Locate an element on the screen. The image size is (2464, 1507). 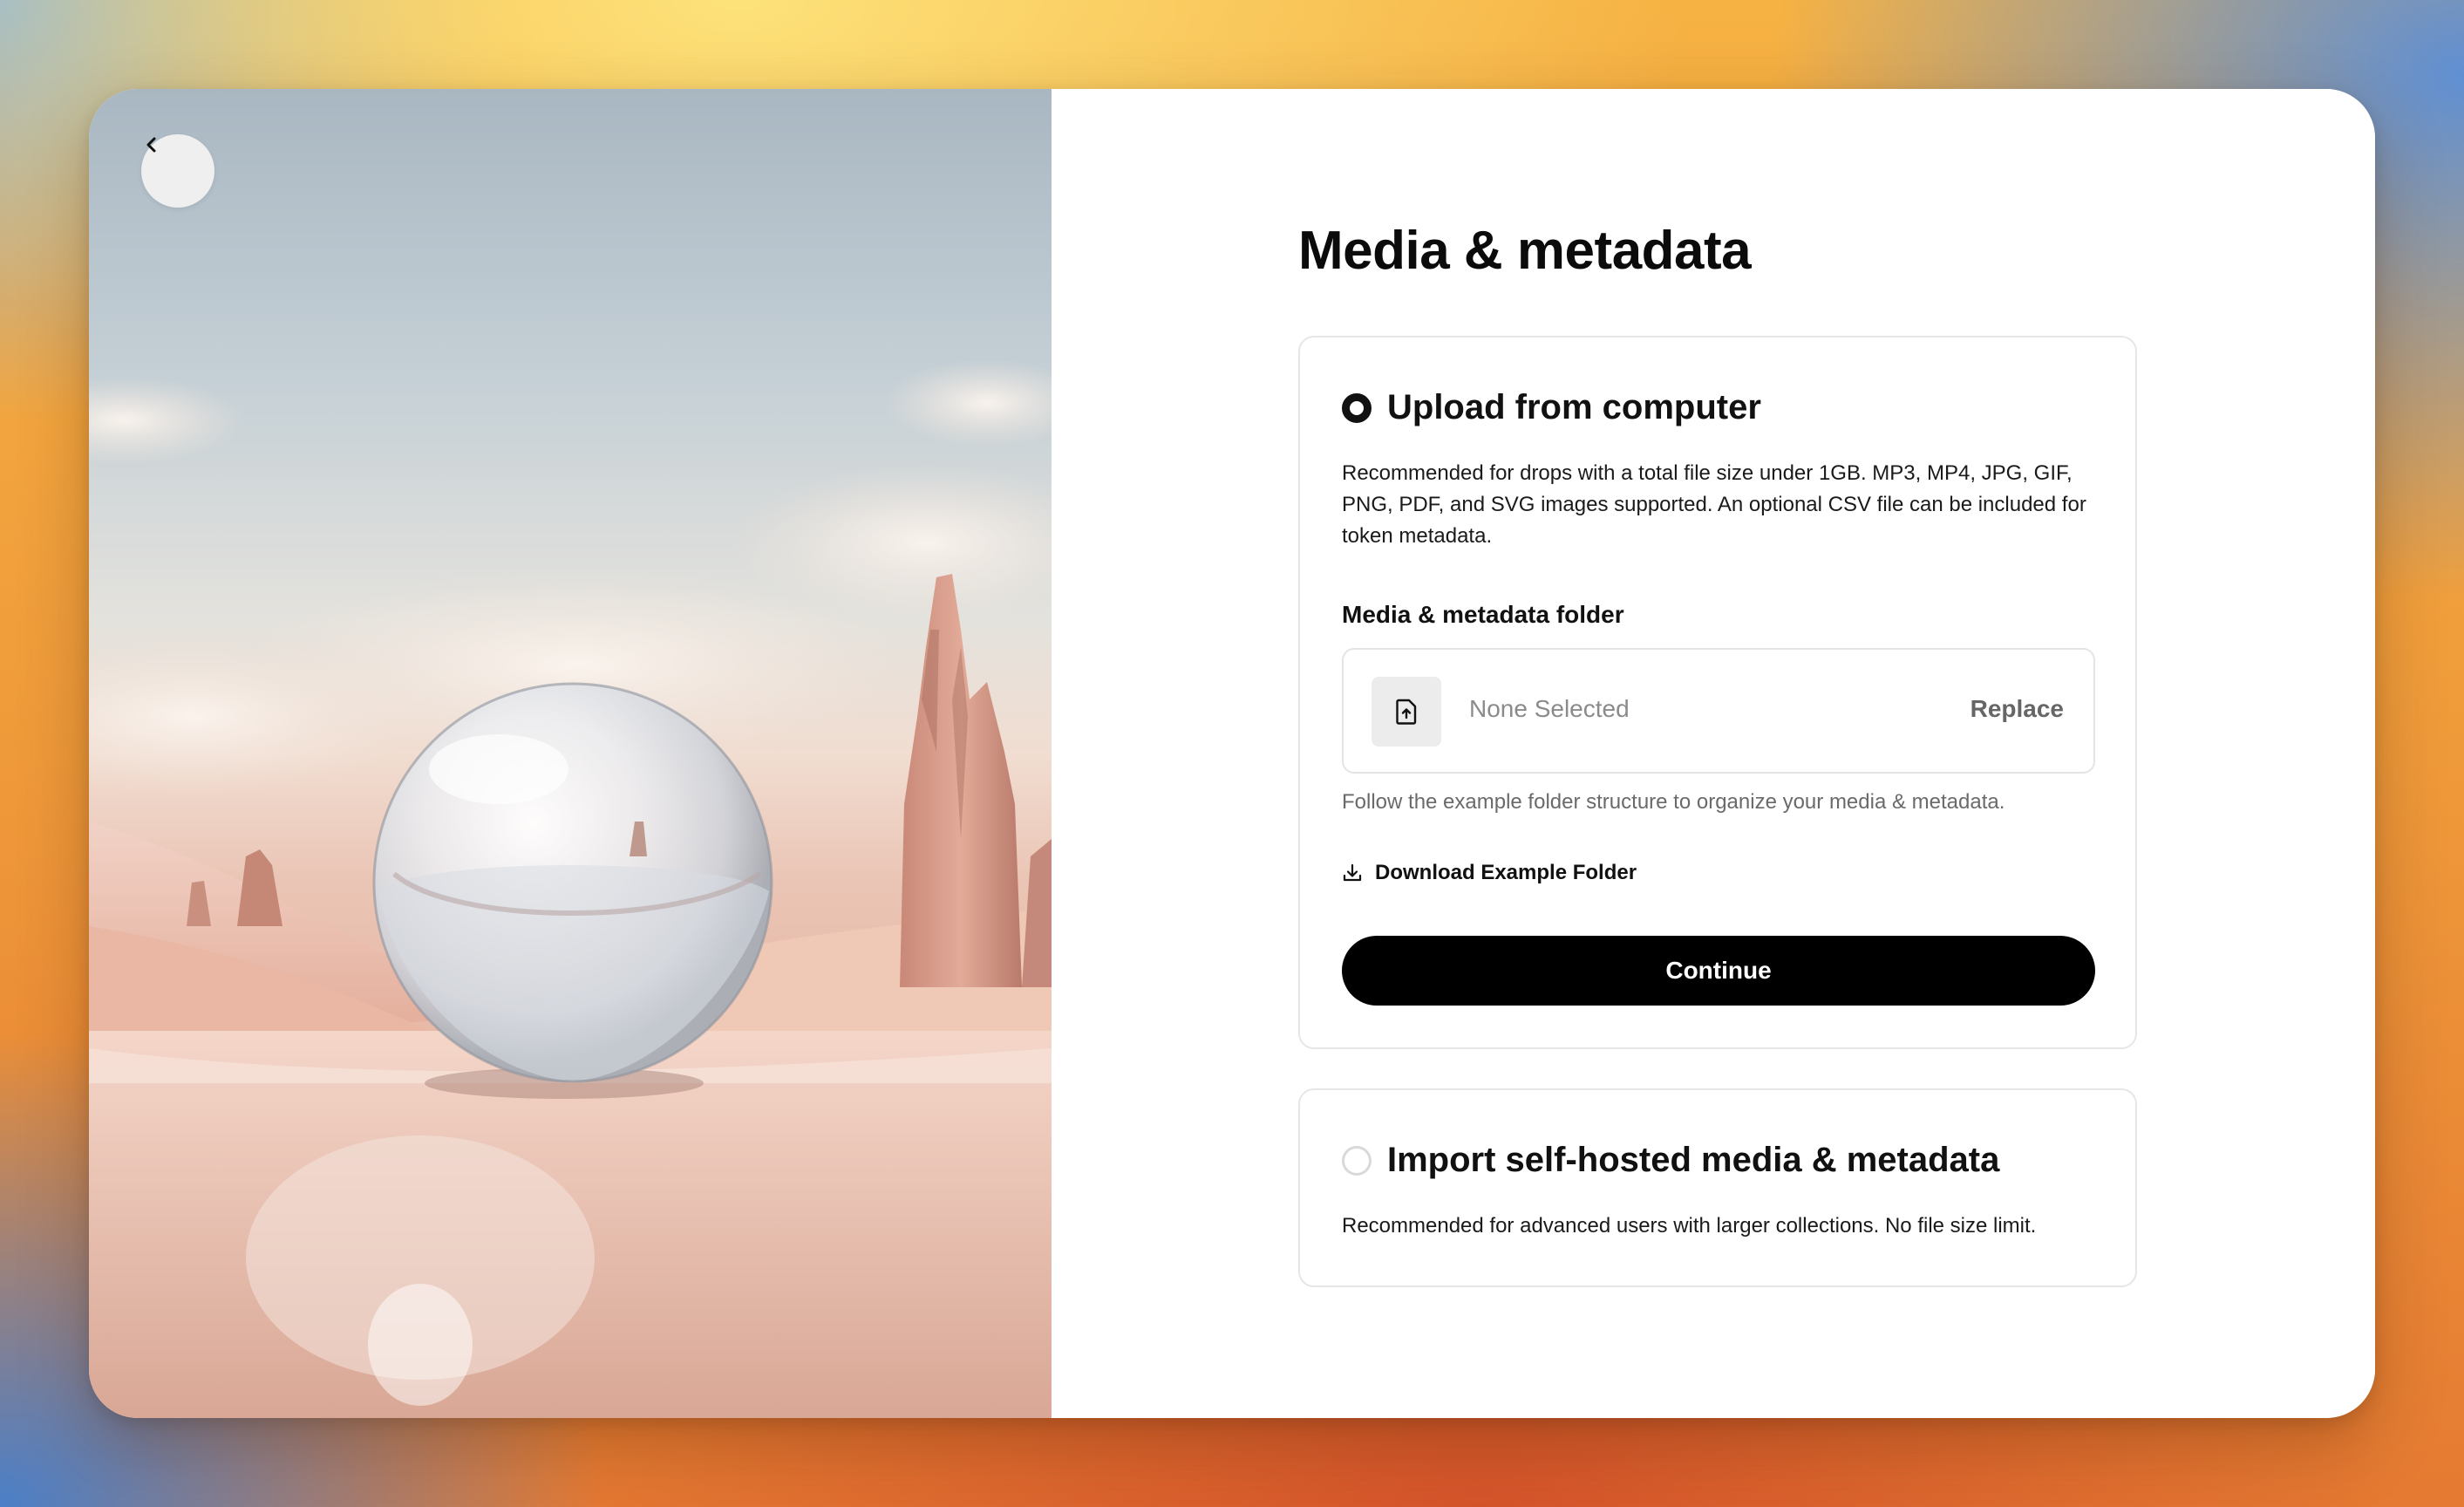
chevron-left-icon is located at coordinates (151, 145).